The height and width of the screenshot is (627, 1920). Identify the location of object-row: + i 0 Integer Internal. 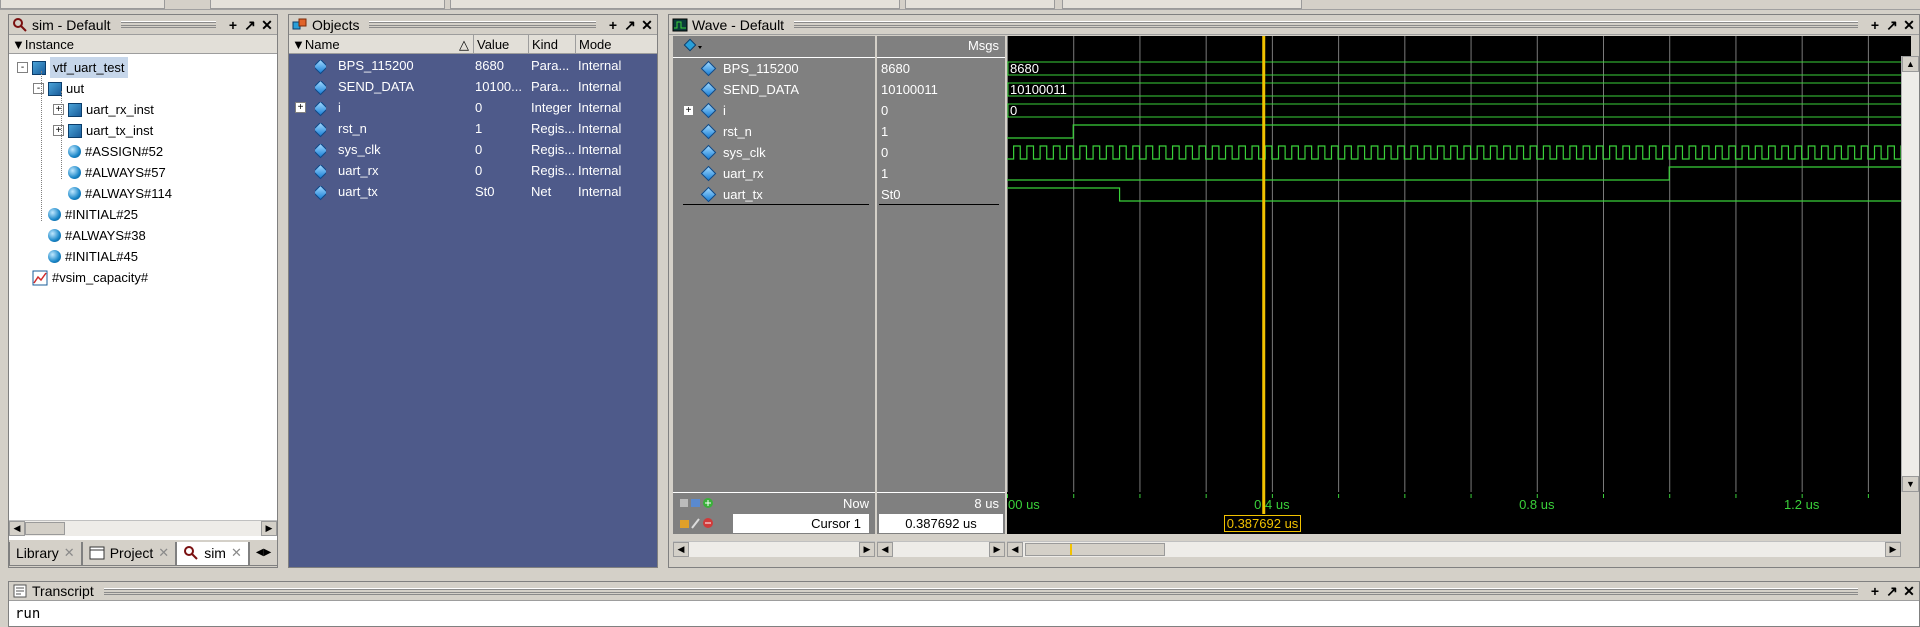
(473, 107).